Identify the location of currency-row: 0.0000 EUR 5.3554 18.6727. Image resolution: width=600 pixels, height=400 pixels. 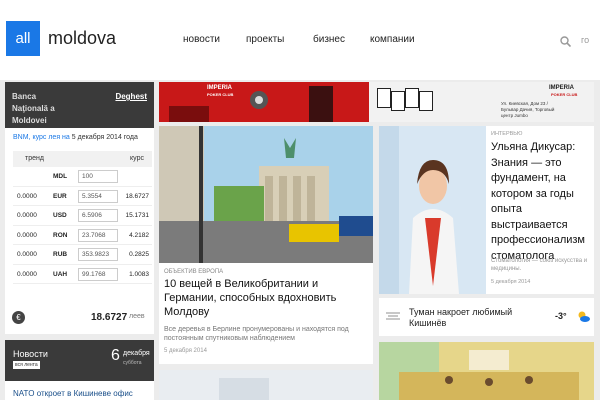
(82, 196).